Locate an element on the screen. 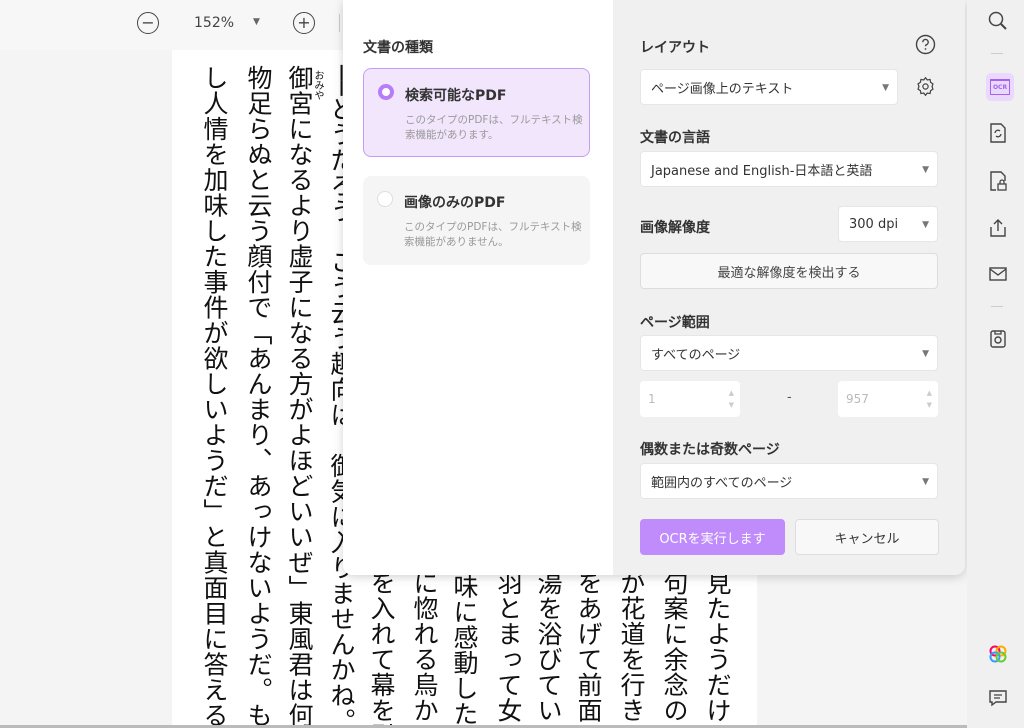 Image resolution: width=1024 pixels, height=728 pixels. convert-icon is located at coordinates (998, 133).